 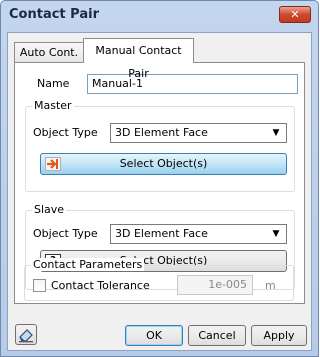 I want to click on eraser-button, so click(x=26, y=334).